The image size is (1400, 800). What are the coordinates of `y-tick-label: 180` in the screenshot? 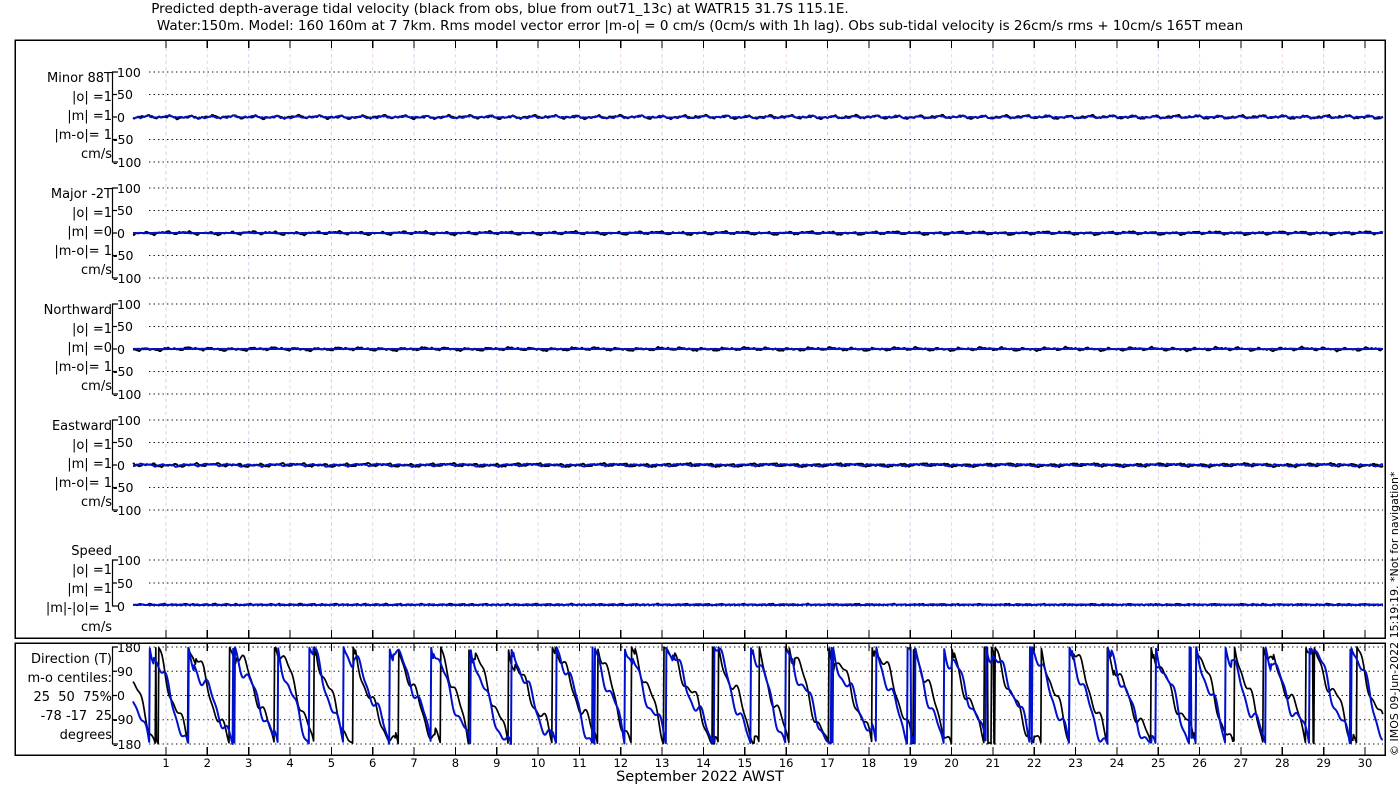 It's located at (129, 647).